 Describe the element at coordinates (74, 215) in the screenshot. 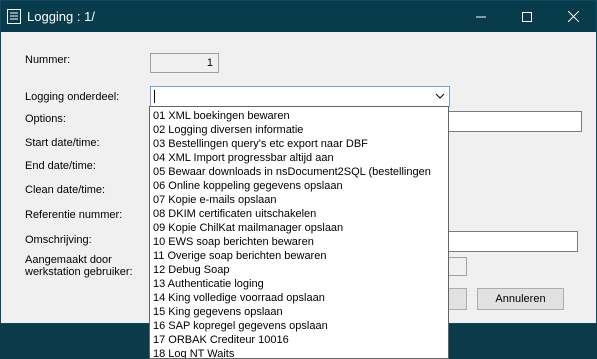

I see `label-referentie: Referentie nummer:` at that location.